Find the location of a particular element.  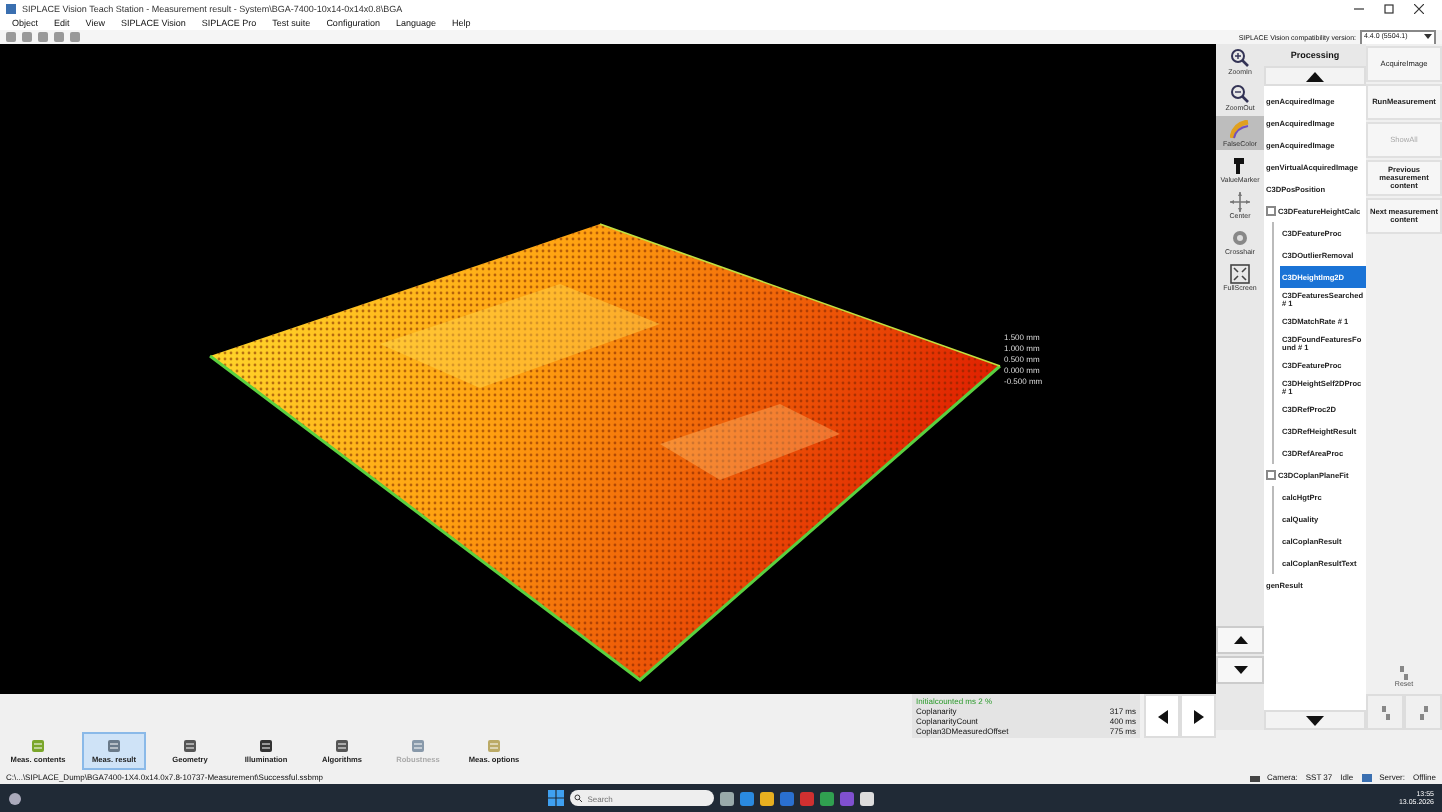

zoom-in-icon is located at coordinates (1240, 57).